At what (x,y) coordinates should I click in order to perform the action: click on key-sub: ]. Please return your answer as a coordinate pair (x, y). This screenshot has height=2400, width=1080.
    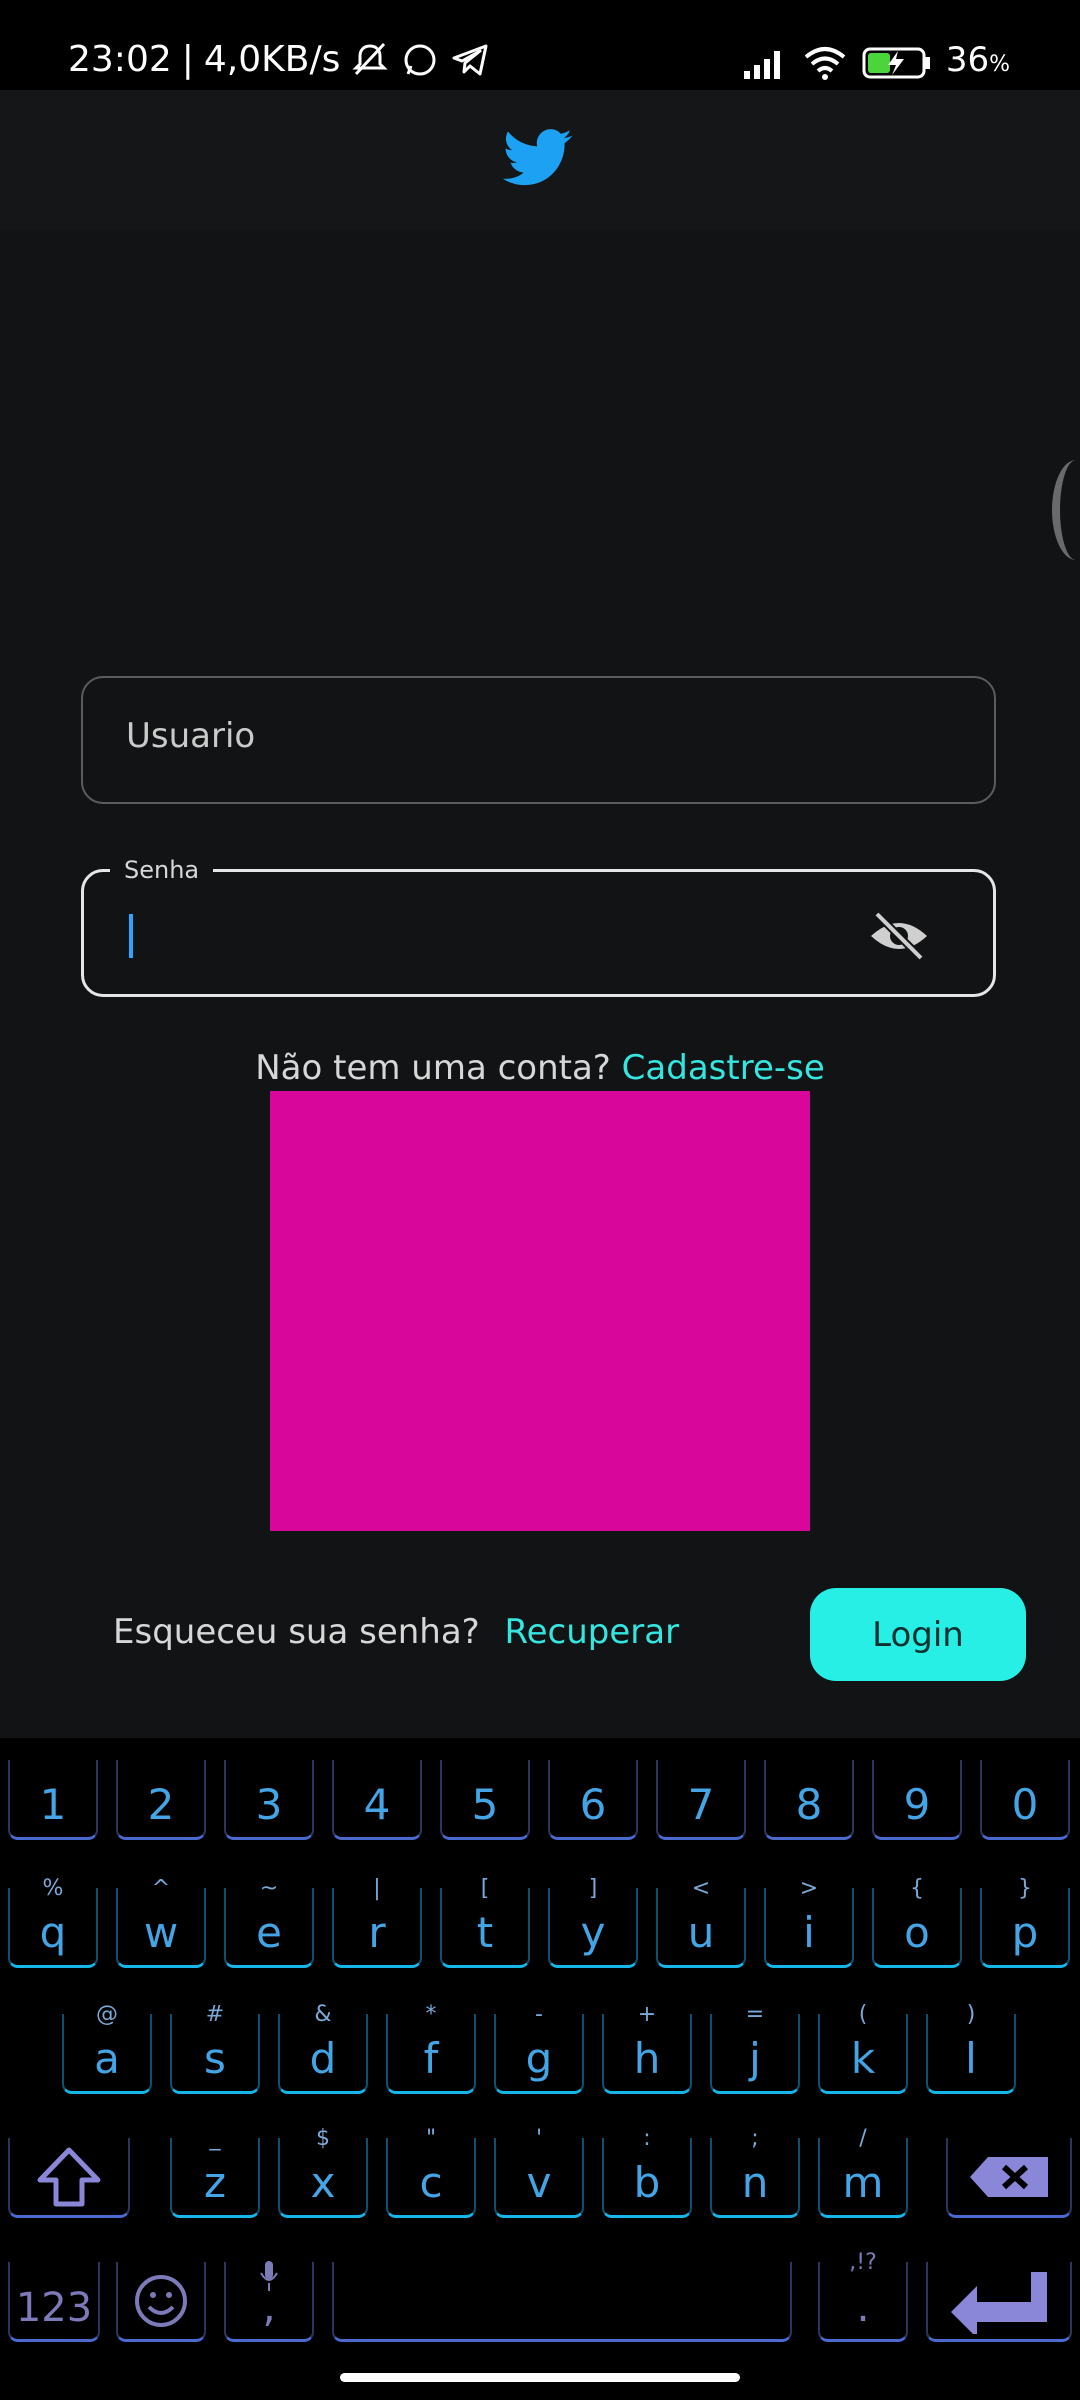
    Looking at the image, I should click on (593, 1888).